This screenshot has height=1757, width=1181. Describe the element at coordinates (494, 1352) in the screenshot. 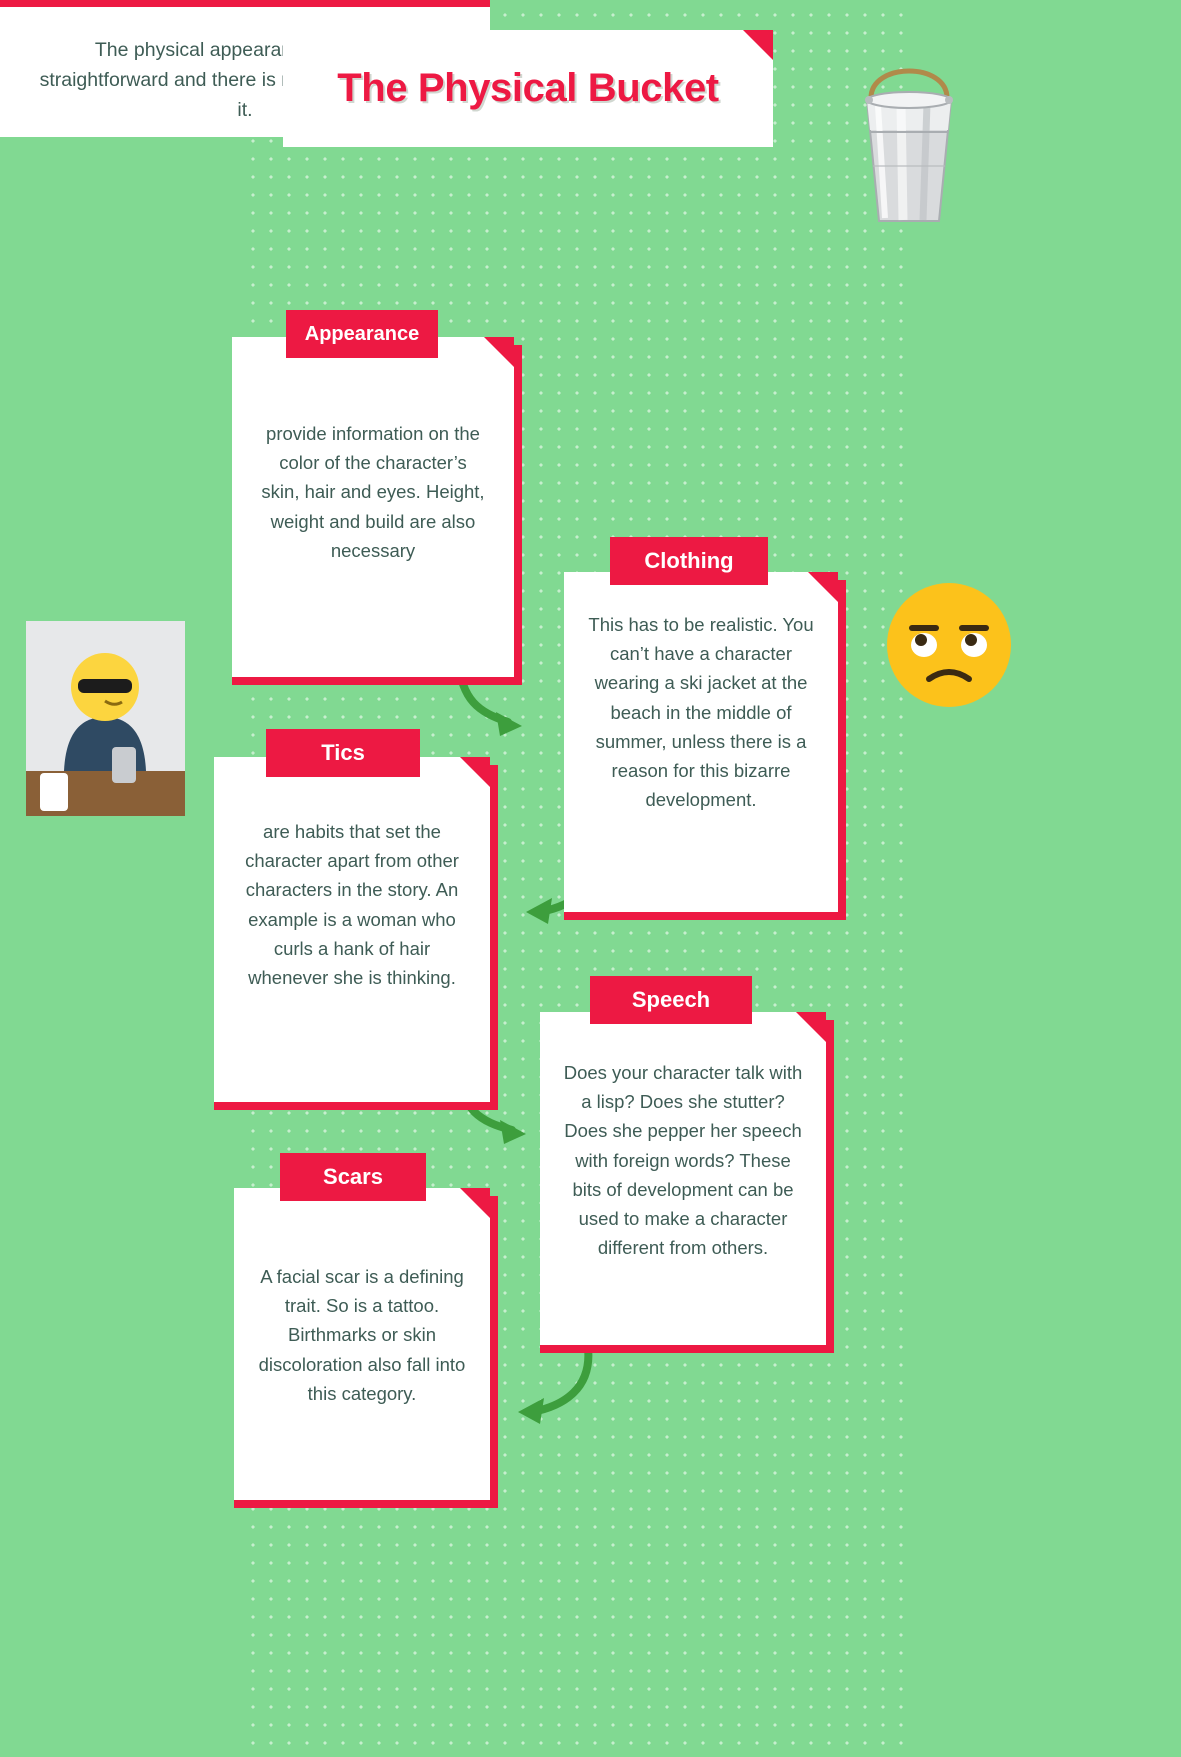

I see `card-shadow-scars-right` at that location.